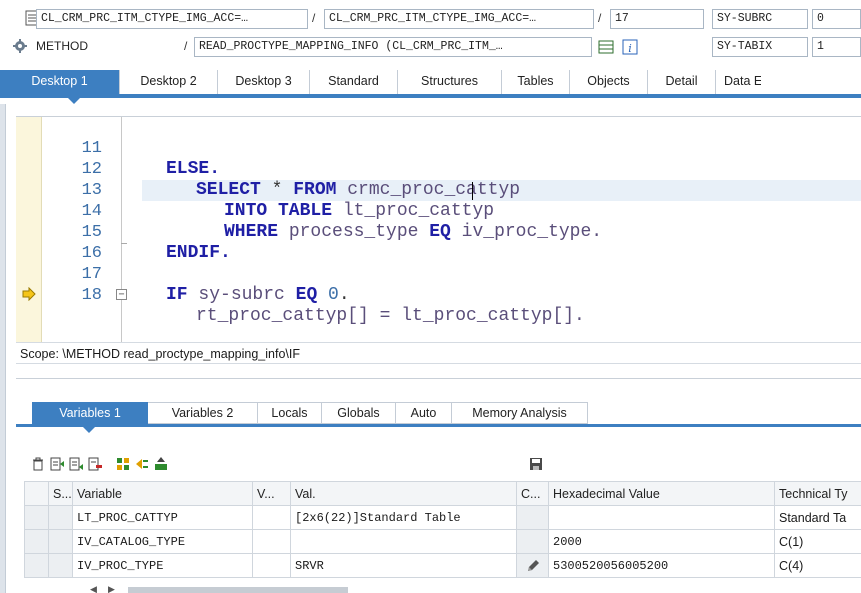 Image resolution: width=861 pixels, height=593 pixels. What do you see at coordinates (661, 517) in the screenshot?
I see `hex-cell` at bounding box center [661, 517].